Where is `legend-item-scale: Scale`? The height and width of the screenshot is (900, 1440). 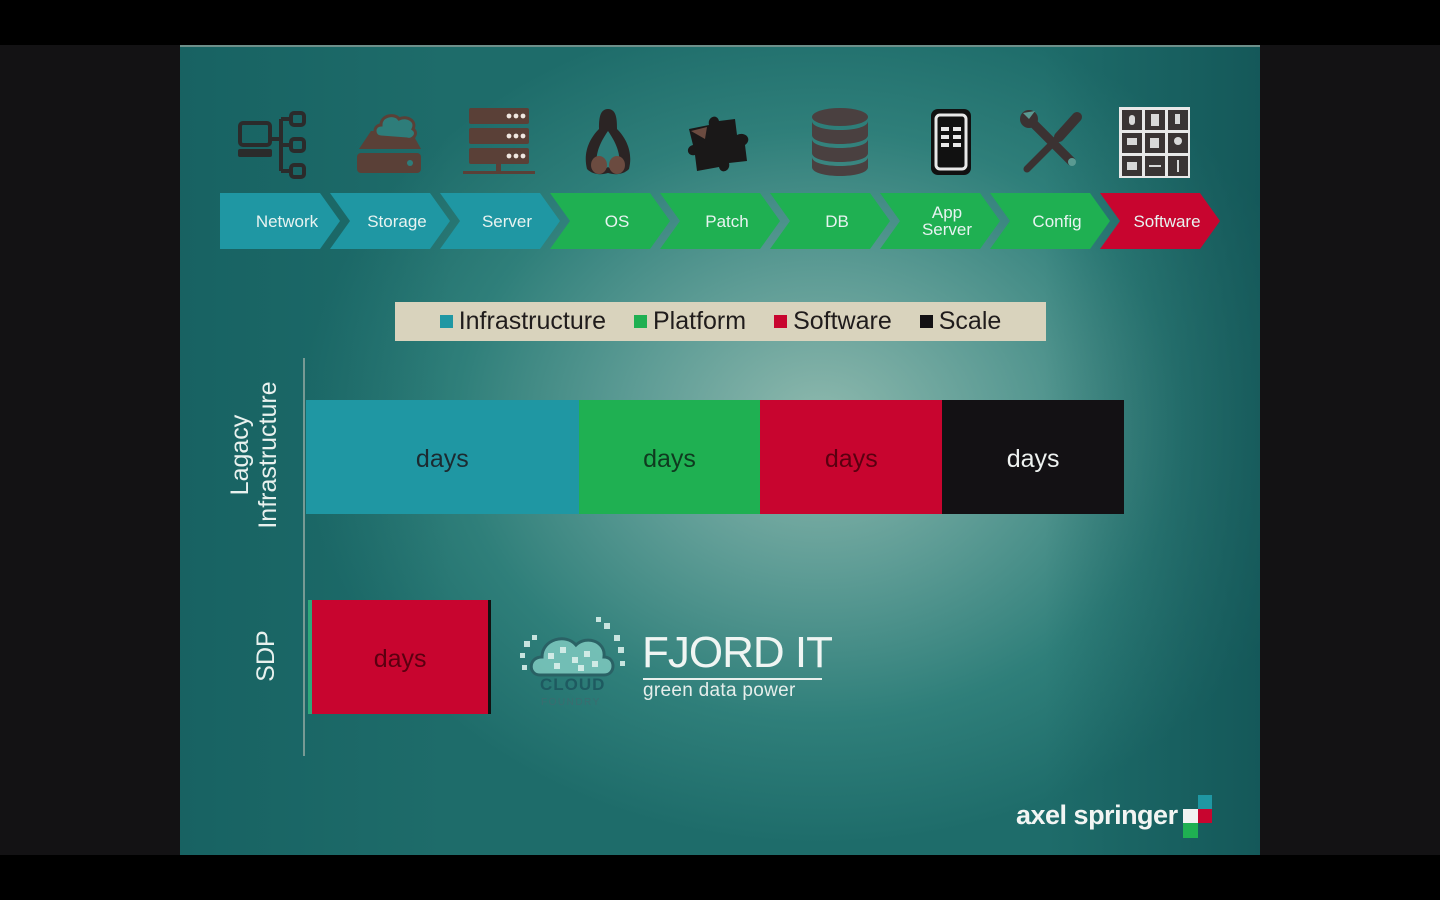
legend-item-scale: Scale is located at coordinates (960, 321).